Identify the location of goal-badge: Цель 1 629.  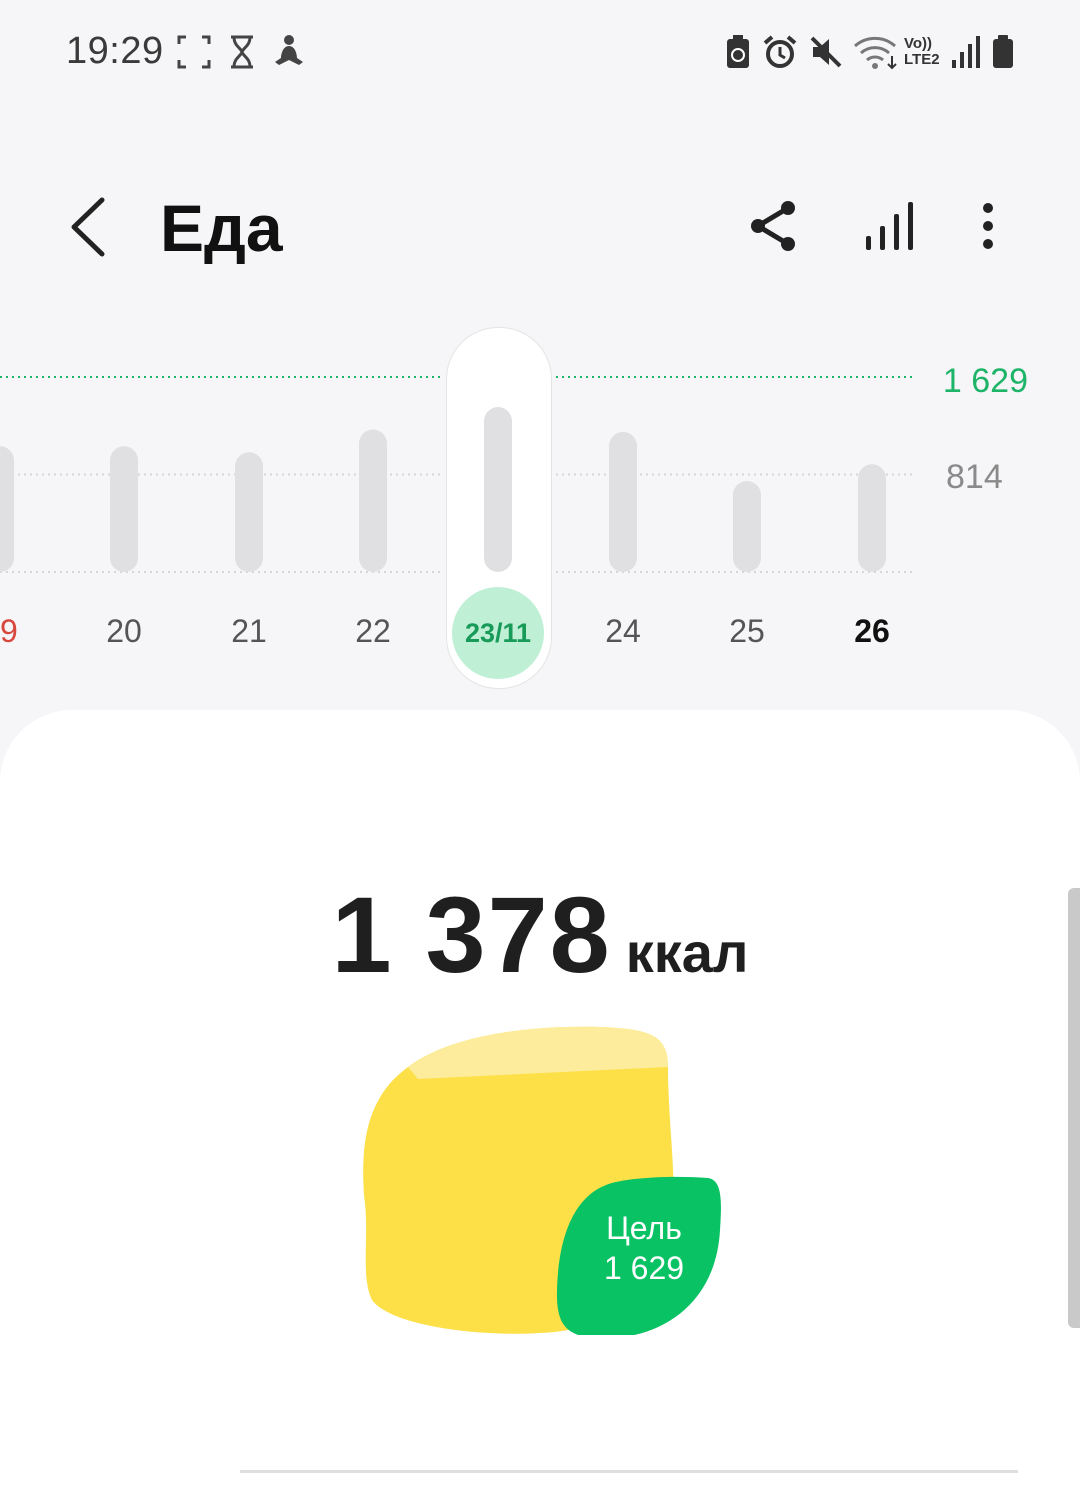
(644, 1248).